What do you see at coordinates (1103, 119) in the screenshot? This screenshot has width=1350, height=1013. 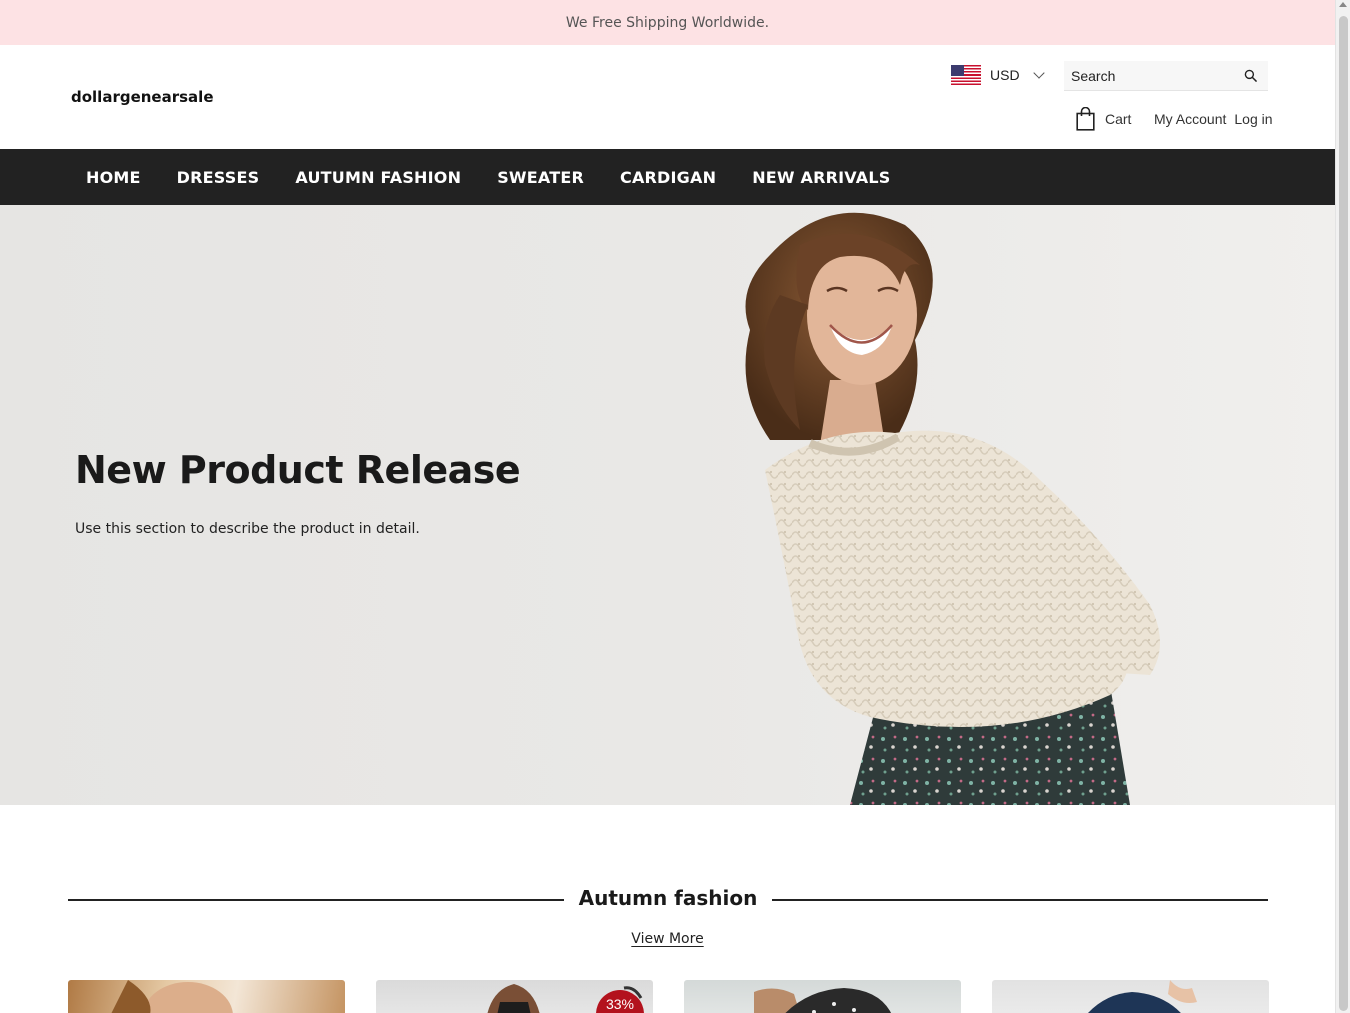 I see `cart-link: Cart` at bounding box center [1103, 119].